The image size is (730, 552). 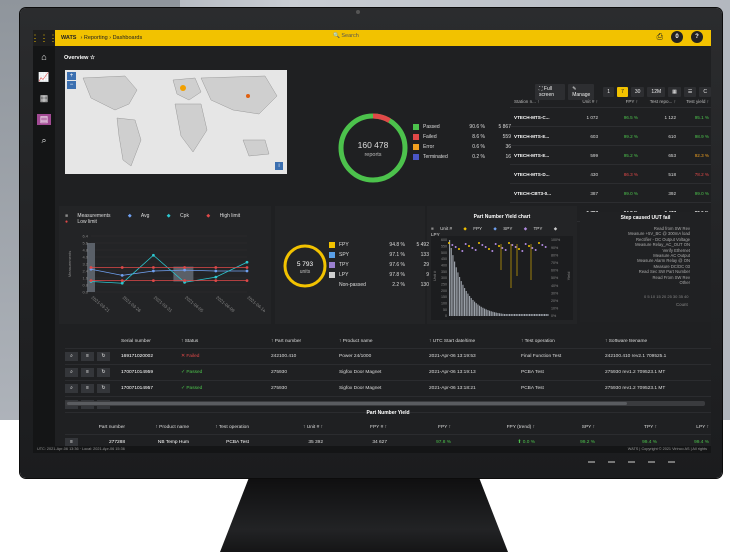 What do you see at coordinates (580, 101) in the screenshot?
I see `col-units: Unit # ↑` at bounding box center [580, 101].